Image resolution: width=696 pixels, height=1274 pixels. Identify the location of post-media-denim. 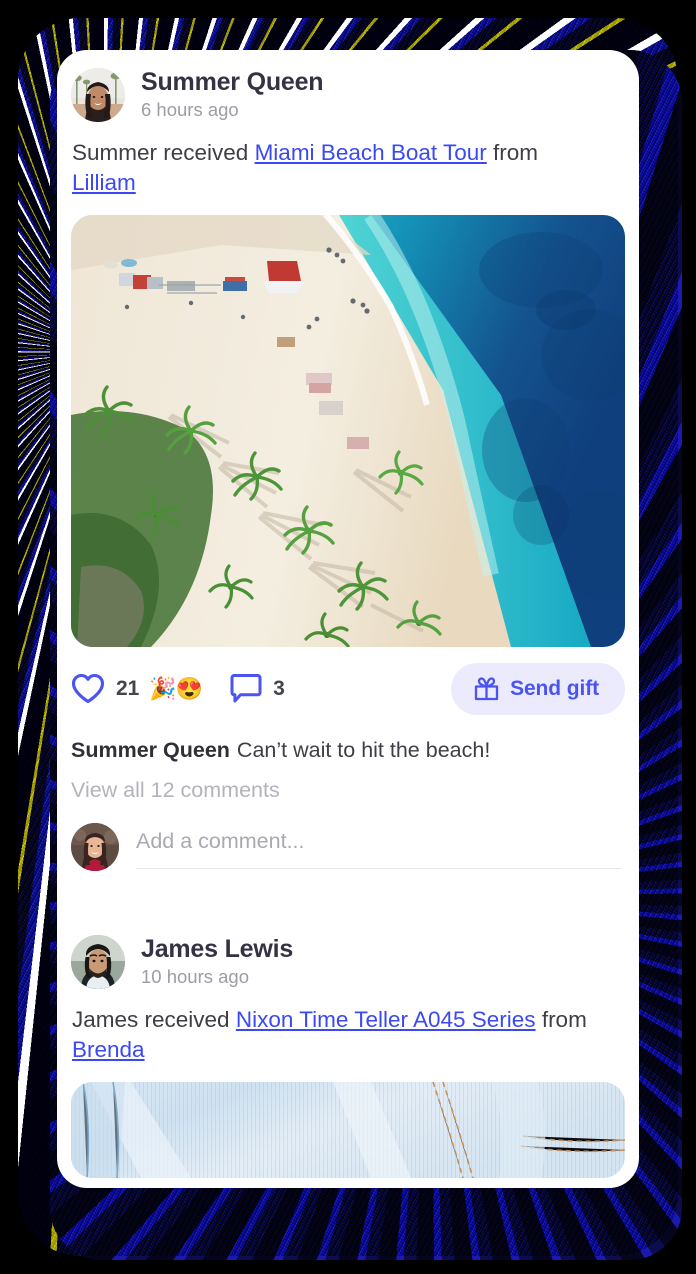
(348, 1129).